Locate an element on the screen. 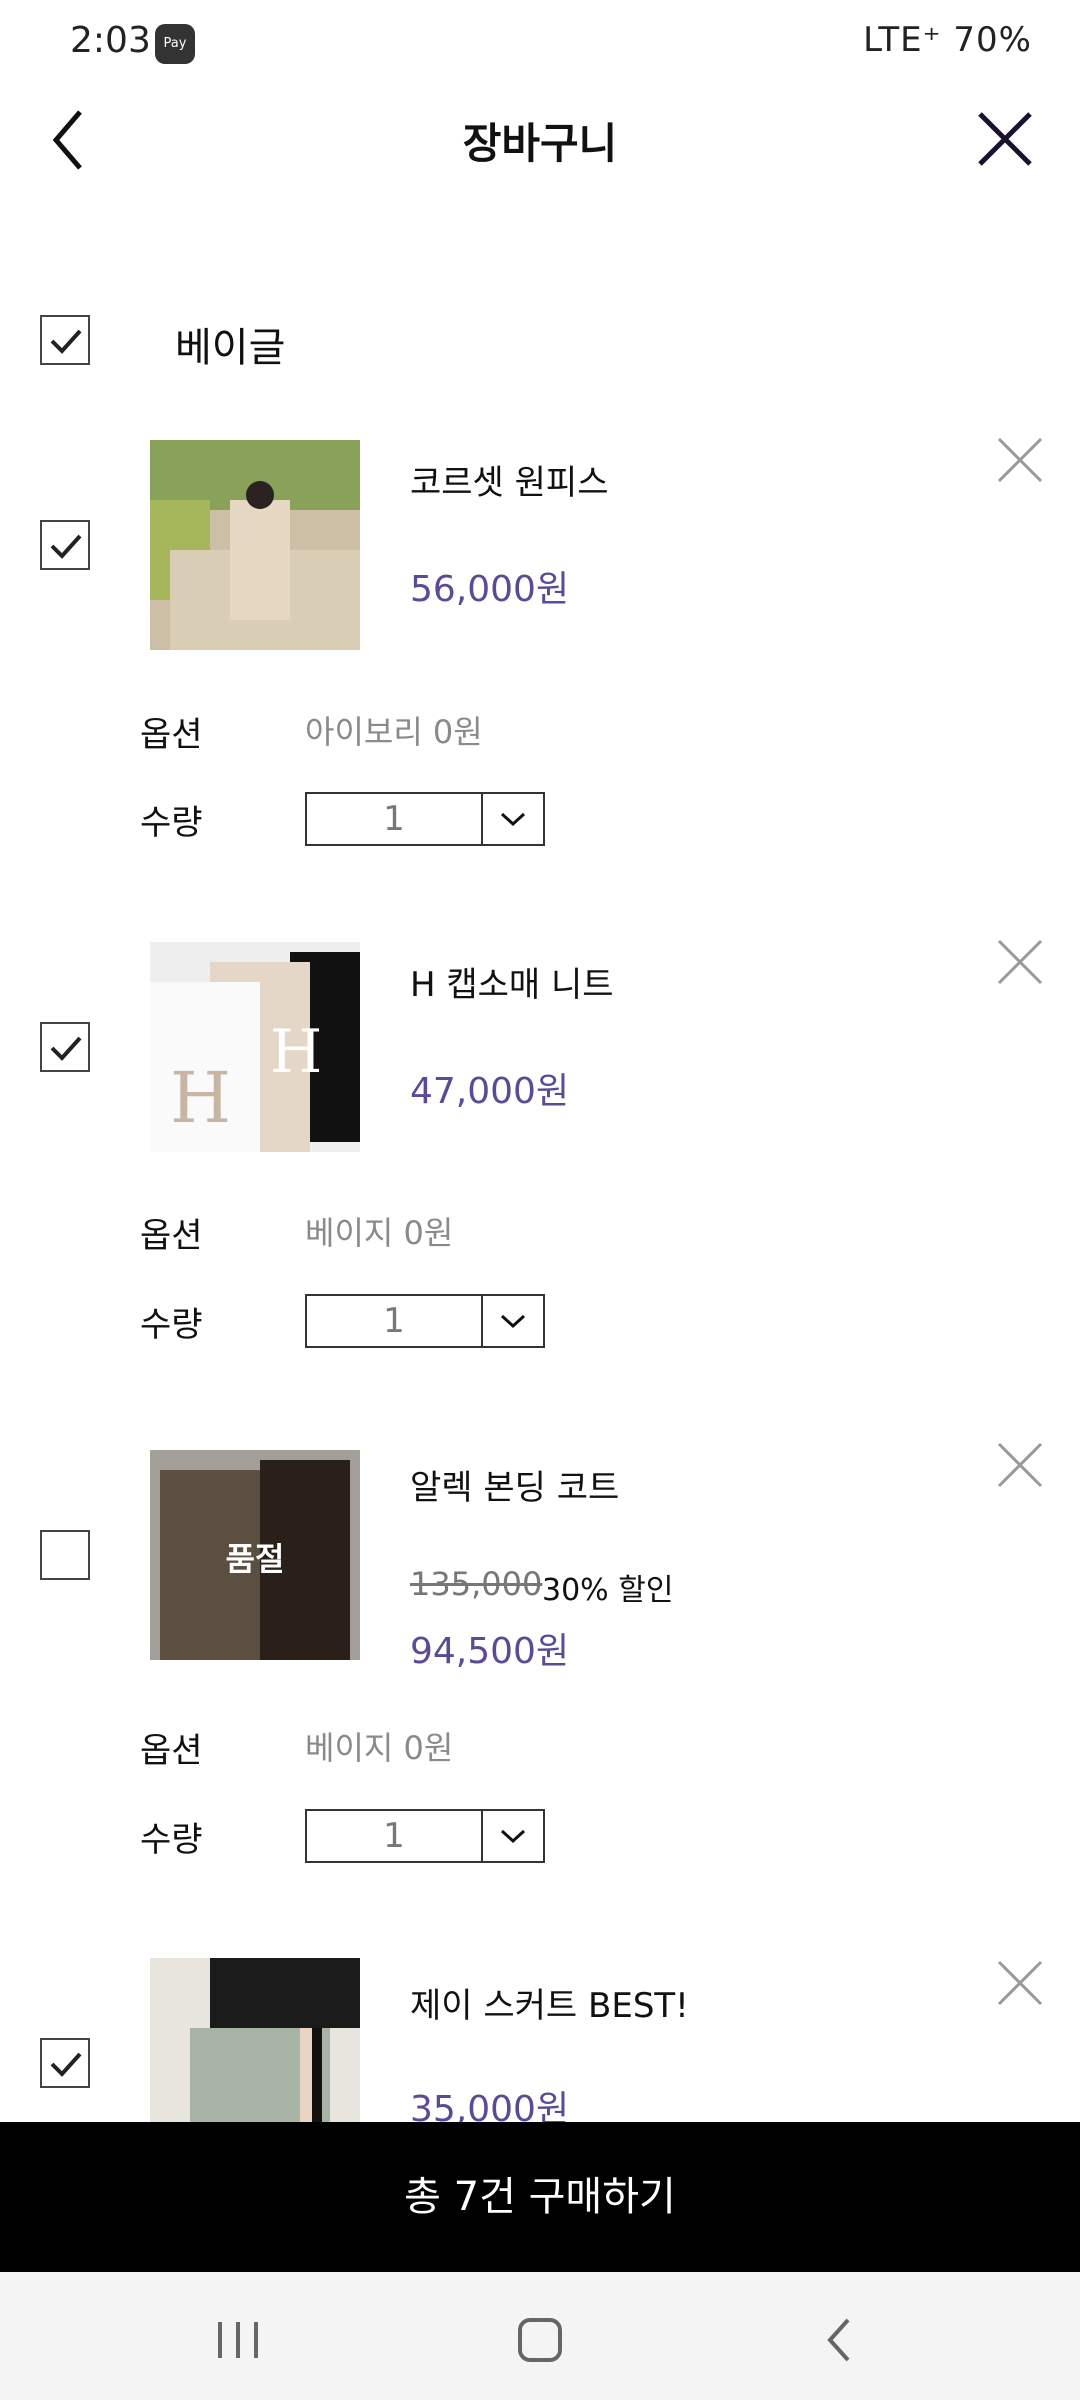 The width and height of the screenshot is (1080, 2400). product-price: 94,500원 is located at coordinates (490, 1651).